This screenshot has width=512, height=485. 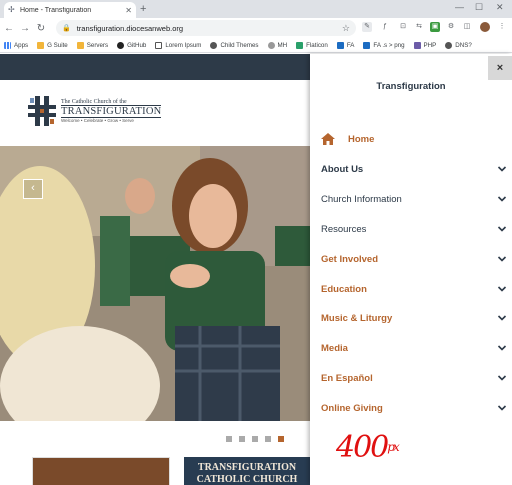 What do you see at coordinates (419, 27) in the screenshot?
I see `extension-icon: ⇆` at bounding box center [419, 27].